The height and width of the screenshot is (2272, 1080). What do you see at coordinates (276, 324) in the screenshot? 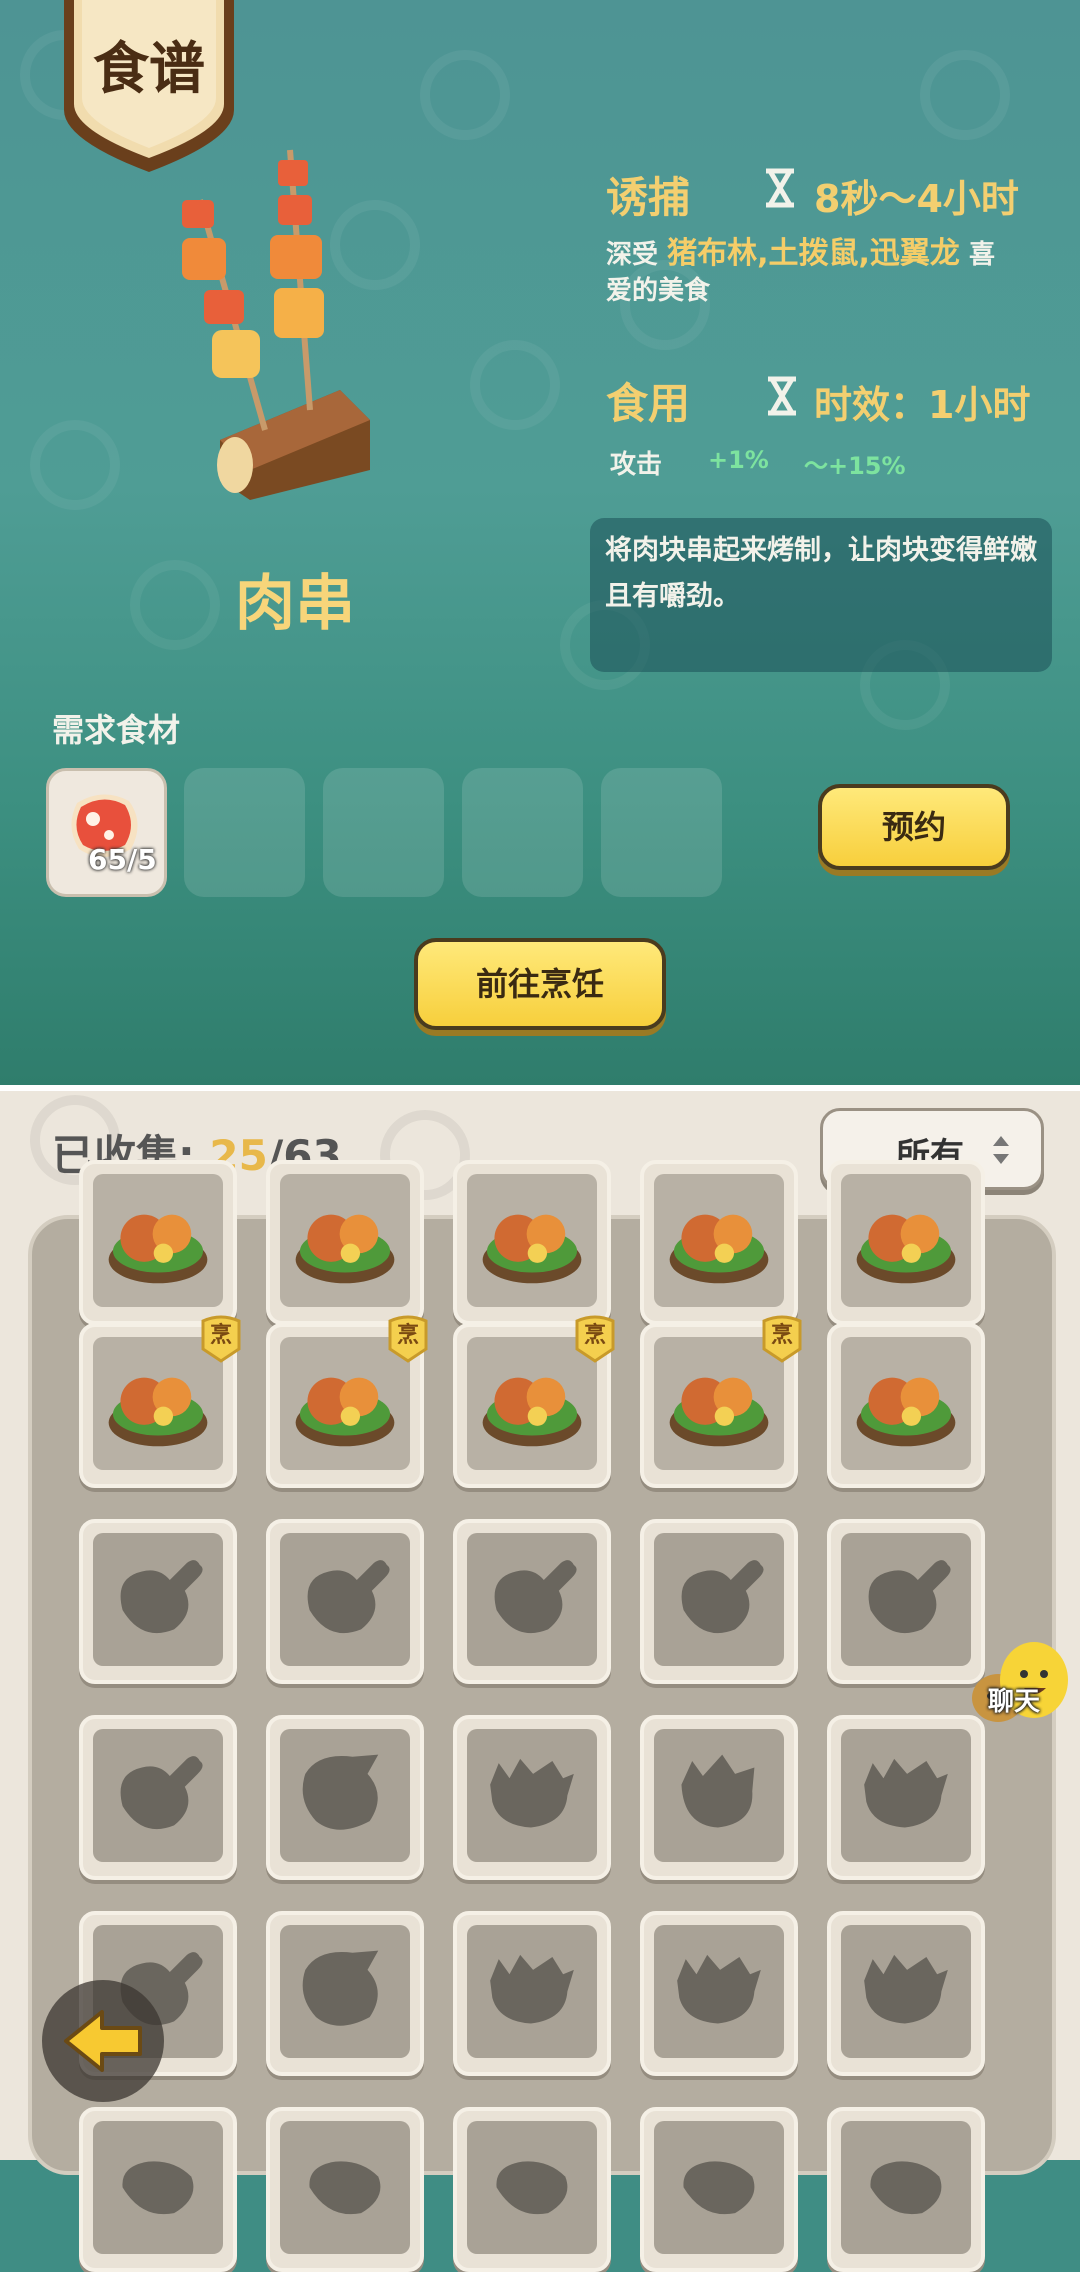
I see `meat-skewer-image` at bounding box center [276, 324].